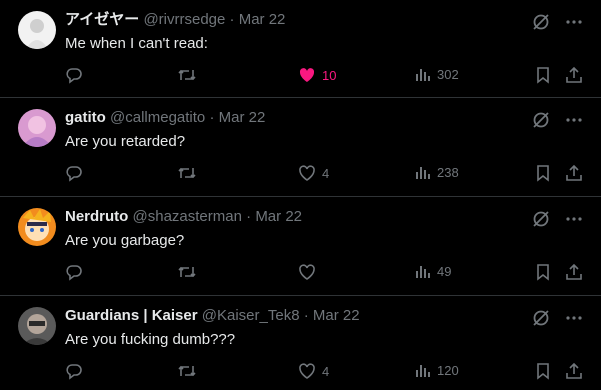  What do you see at coordinates (307, 75) in the screenshot?
I see `heart-filled-icon` at bounding box center [307, 75].